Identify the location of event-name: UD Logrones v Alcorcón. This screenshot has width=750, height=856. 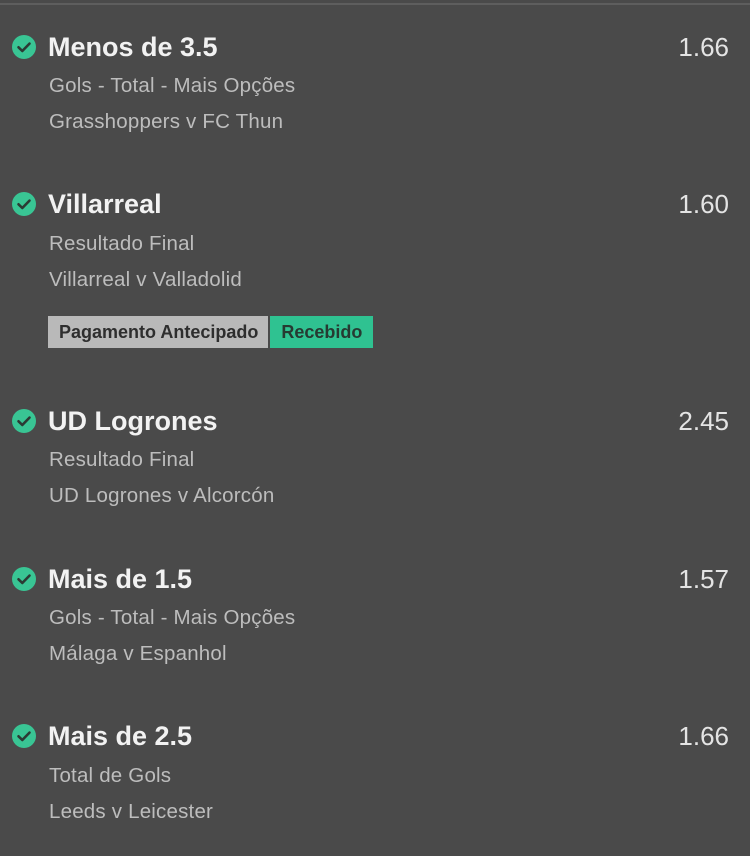
(162, 495).